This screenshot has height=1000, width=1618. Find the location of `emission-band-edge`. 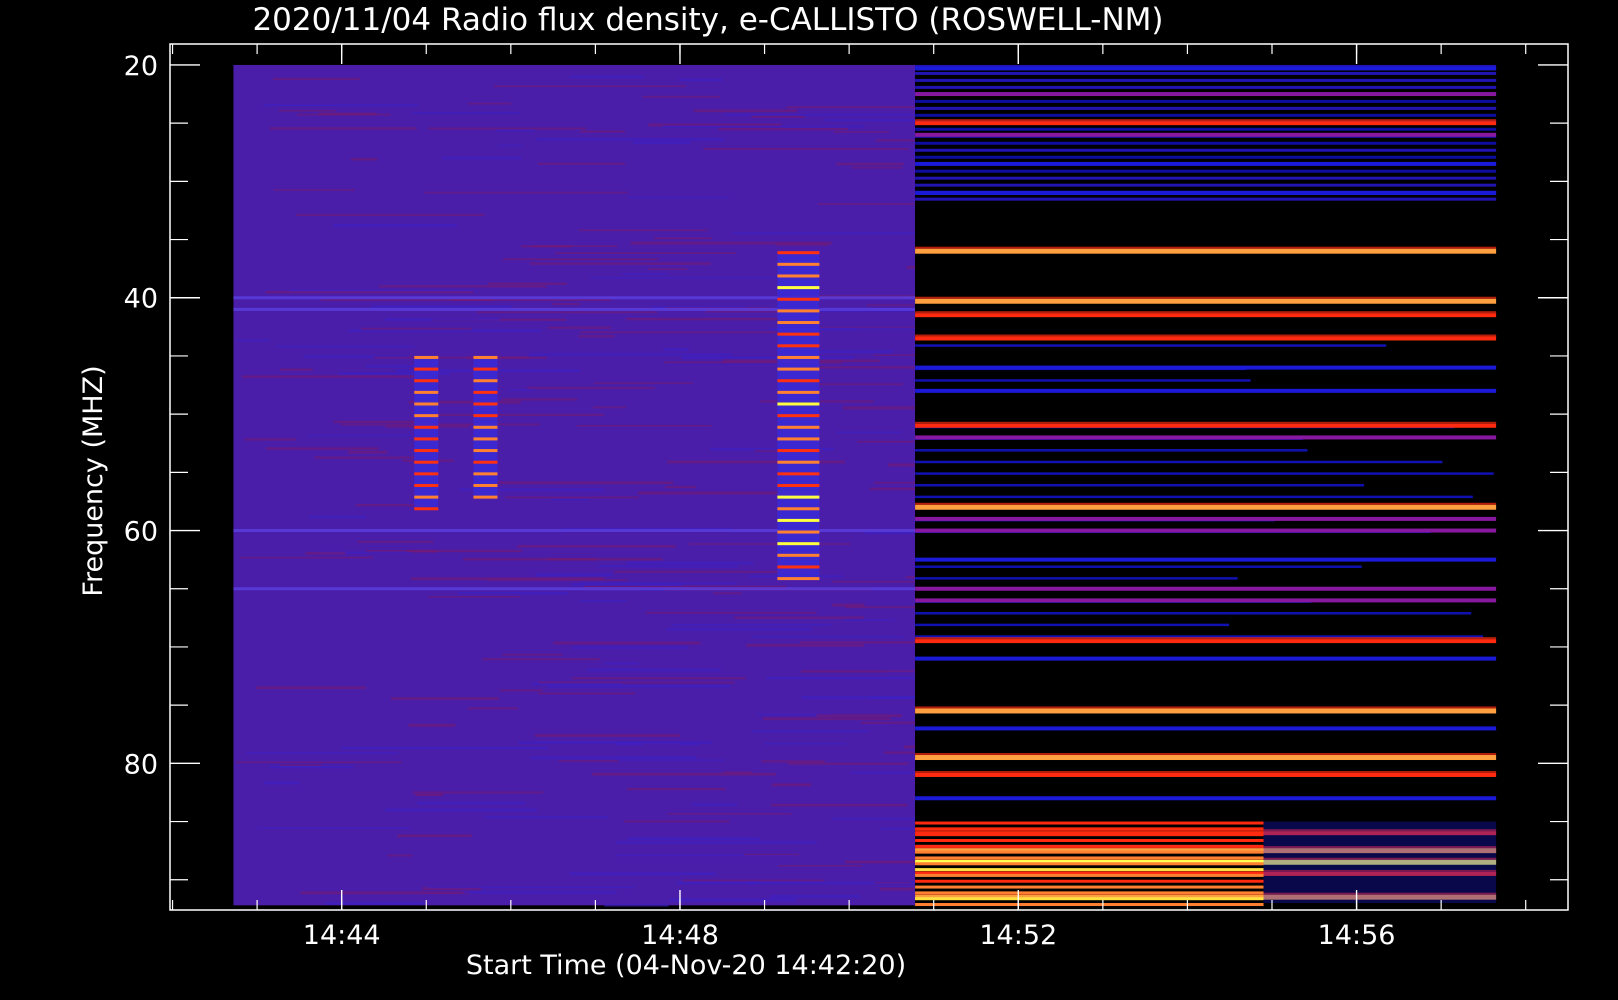

emission-band-edge is located at coordinates (1206, 707).